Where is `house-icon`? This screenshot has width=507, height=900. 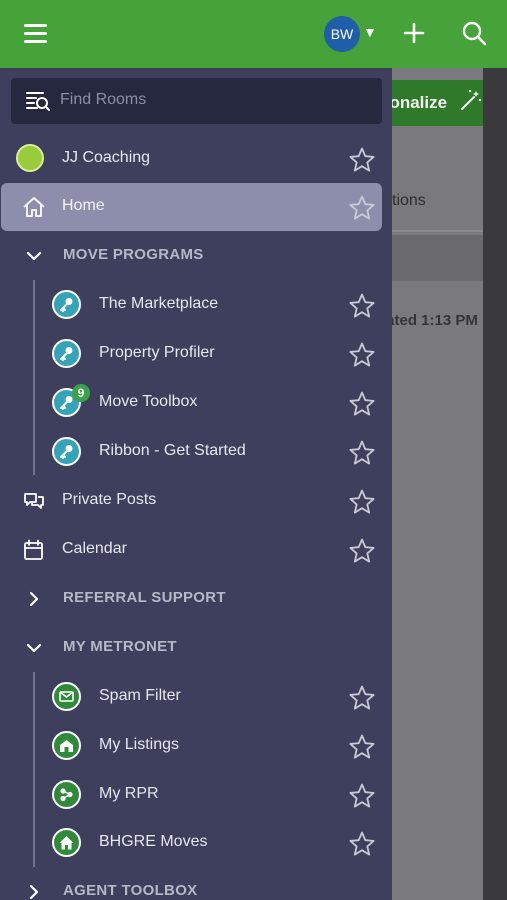 house-icon is located at coordinates (66, 842).